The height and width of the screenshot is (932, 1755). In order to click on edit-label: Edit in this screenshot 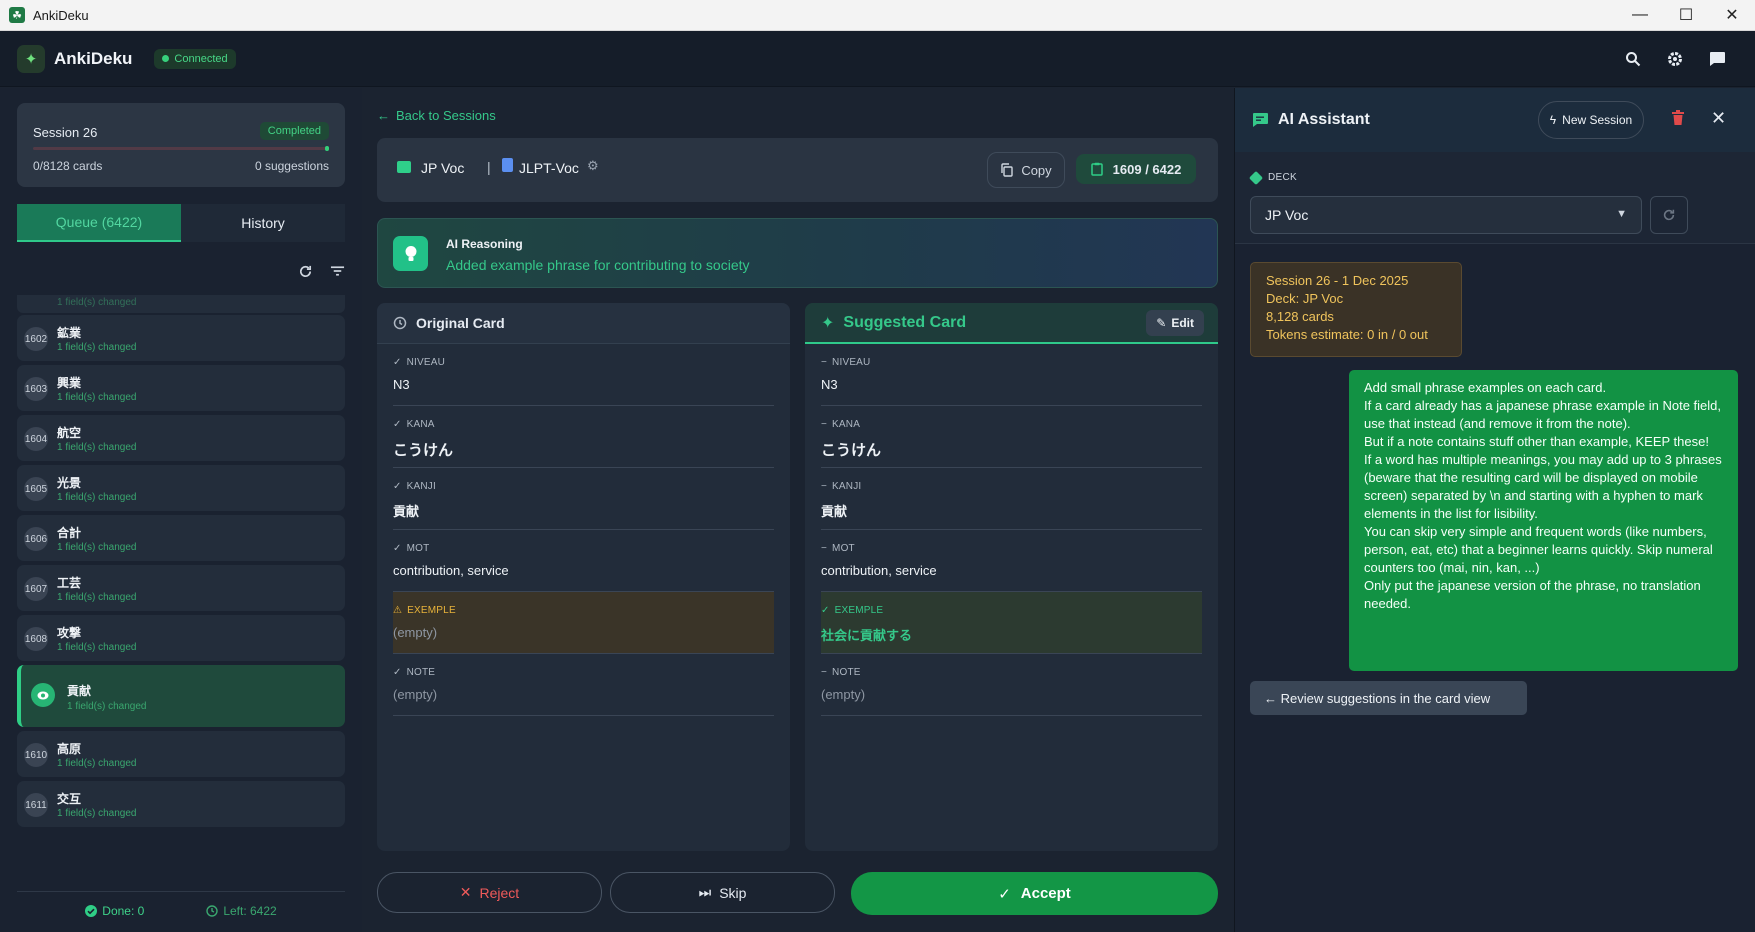, I will do `click(1182, 322)`.